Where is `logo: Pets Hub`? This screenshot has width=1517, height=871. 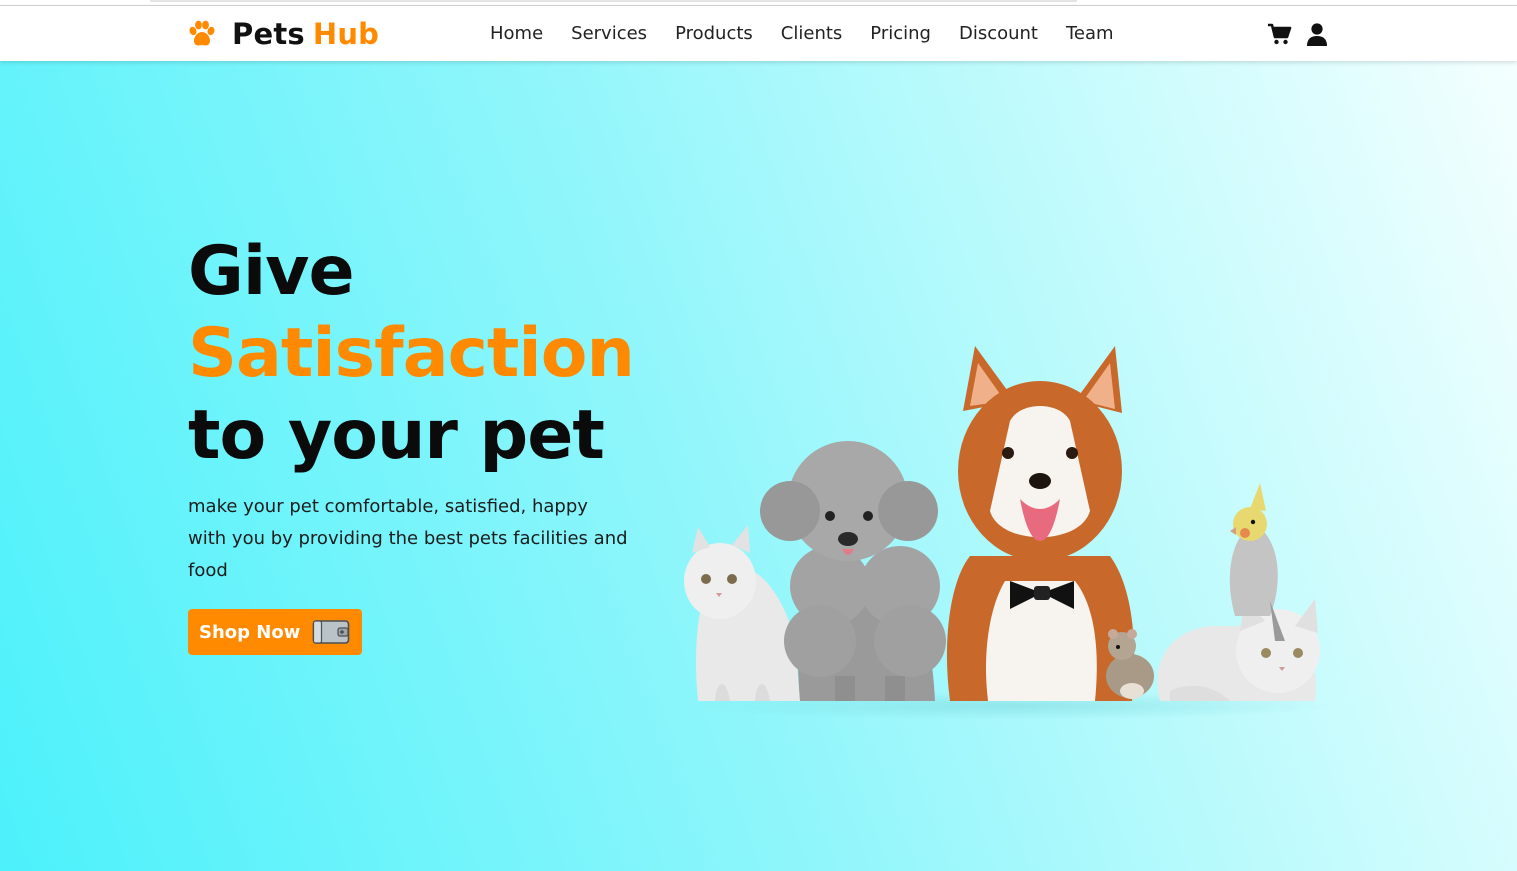 logo: Pets Hub is located at coordinates (282, 34).